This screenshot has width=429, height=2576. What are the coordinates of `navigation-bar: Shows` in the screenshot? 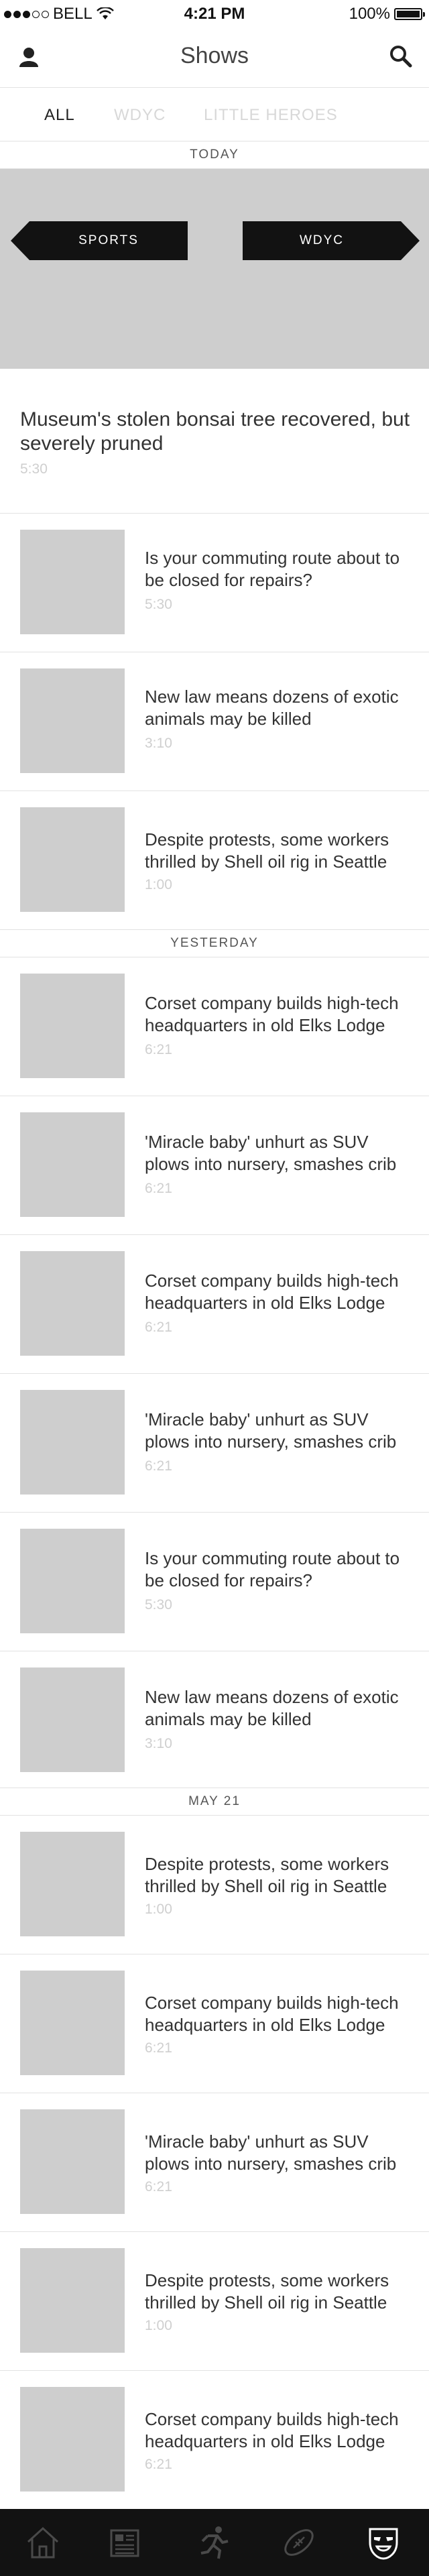 It's located at (214, 57).